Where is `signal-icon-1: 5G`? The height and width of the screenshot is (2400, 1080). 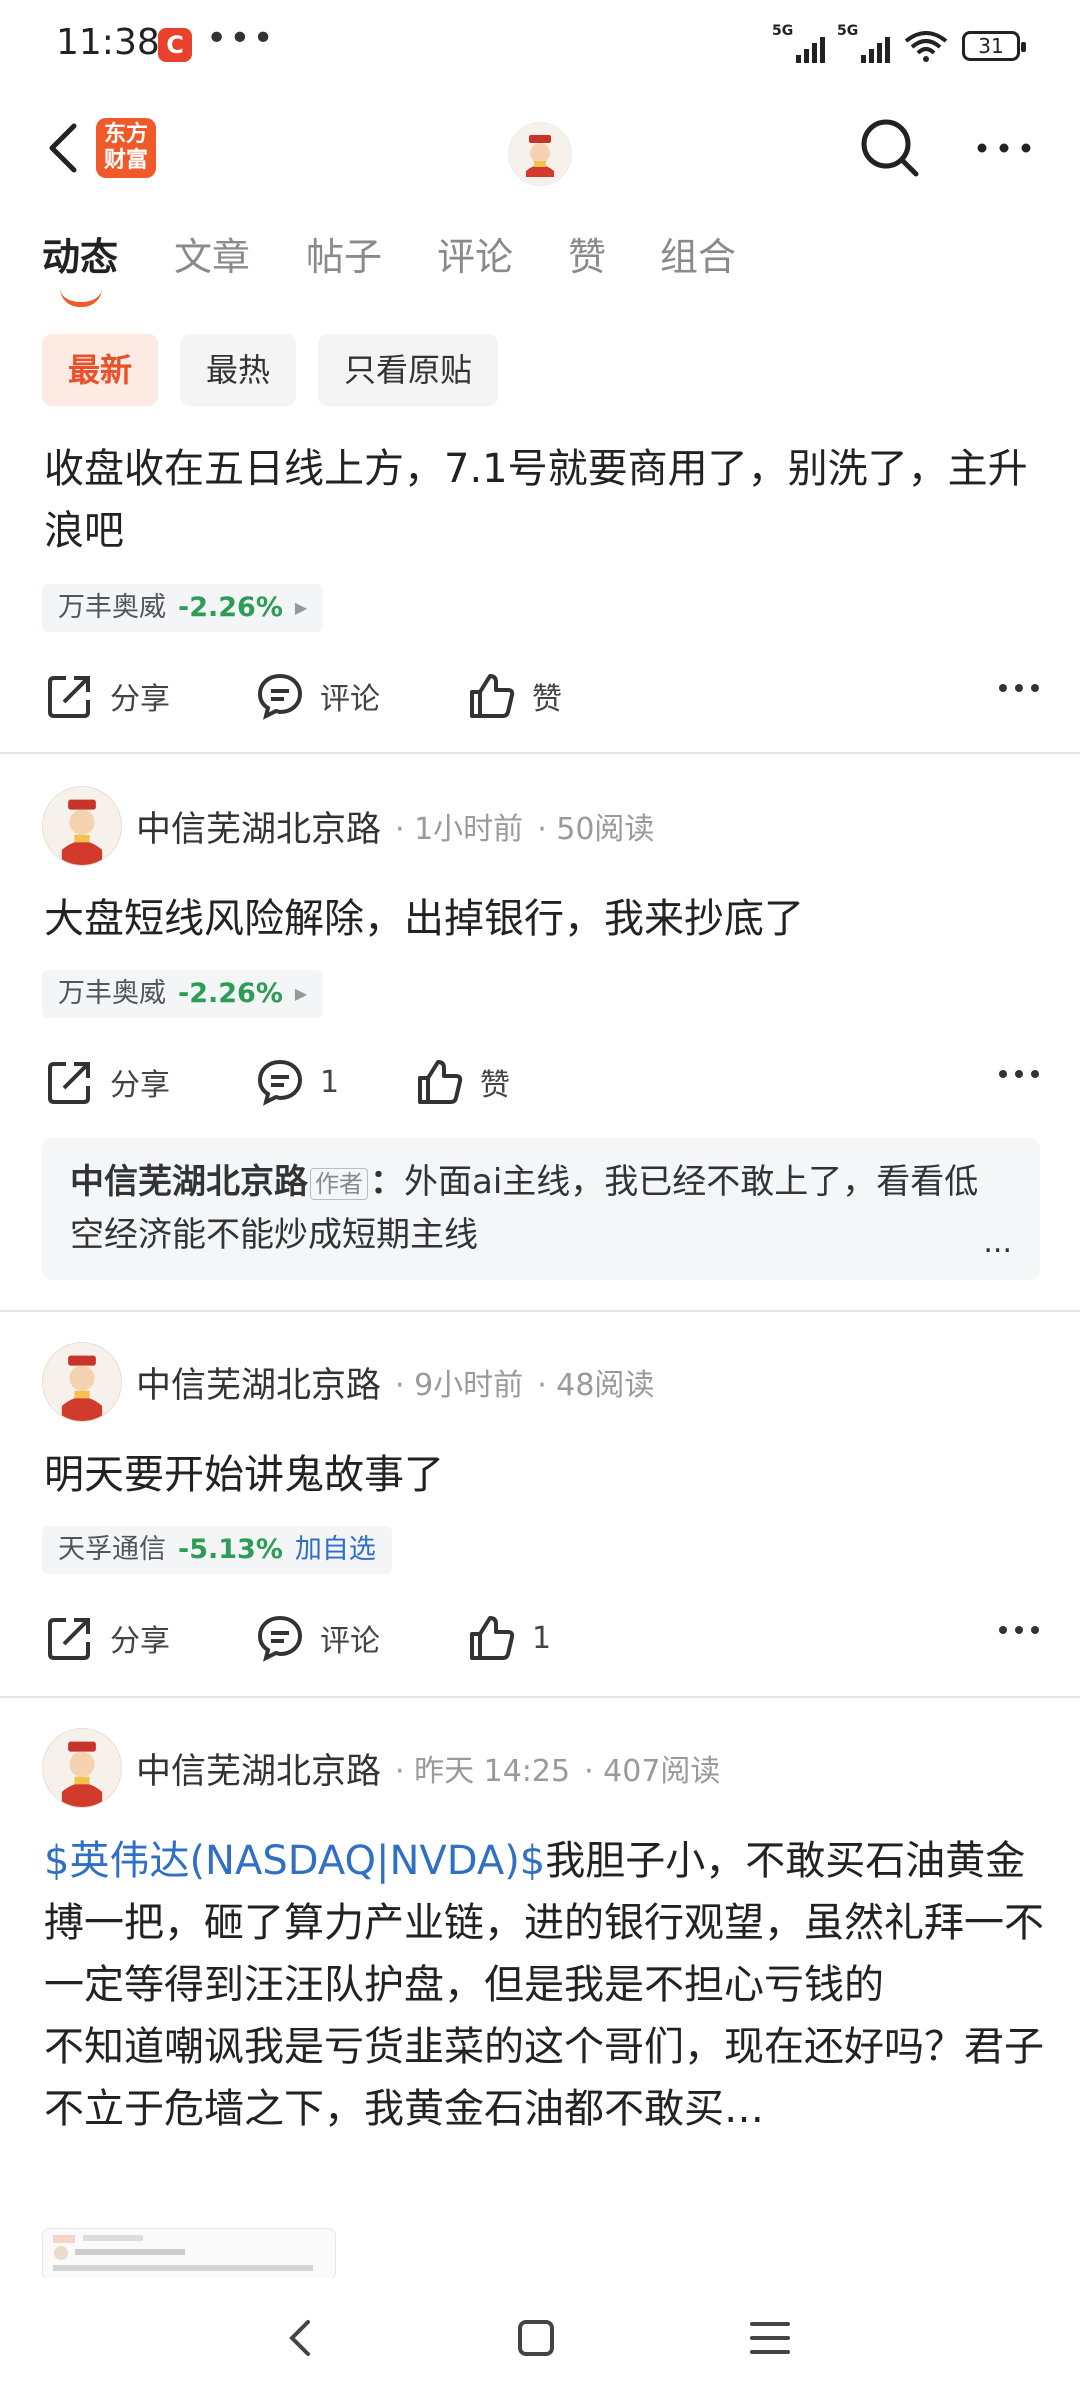
signal-icon-1: 5G is located at coordinates (798, 43).